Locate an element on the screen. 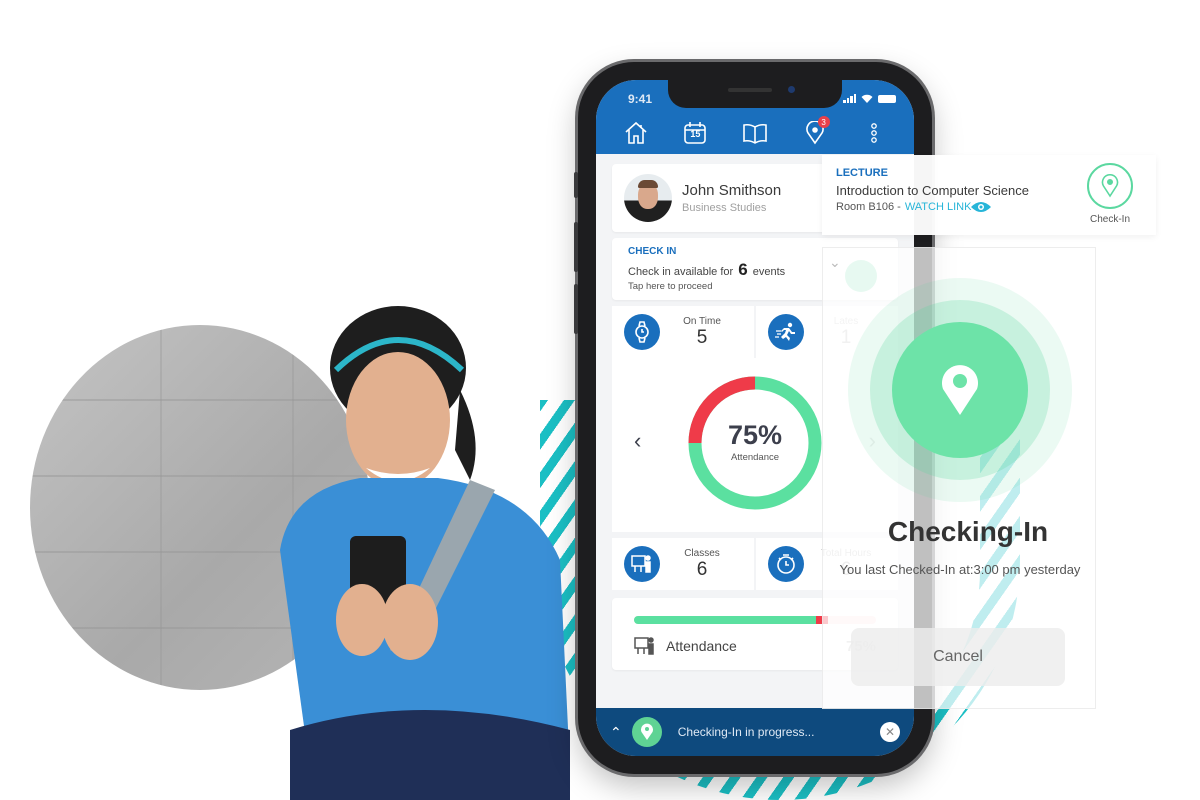  nav-calendar: 15 is located at coordinates (695, 133).